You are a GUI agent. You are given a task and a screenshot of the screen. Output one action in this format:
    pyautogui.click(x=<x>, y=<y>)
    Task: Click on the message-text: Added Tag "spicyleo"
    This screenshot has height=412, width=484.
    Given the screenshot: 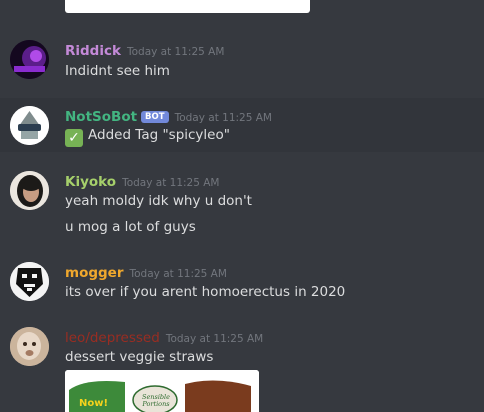 What is the action you would take?
    pyautogui.click(x=159, y=135)
    